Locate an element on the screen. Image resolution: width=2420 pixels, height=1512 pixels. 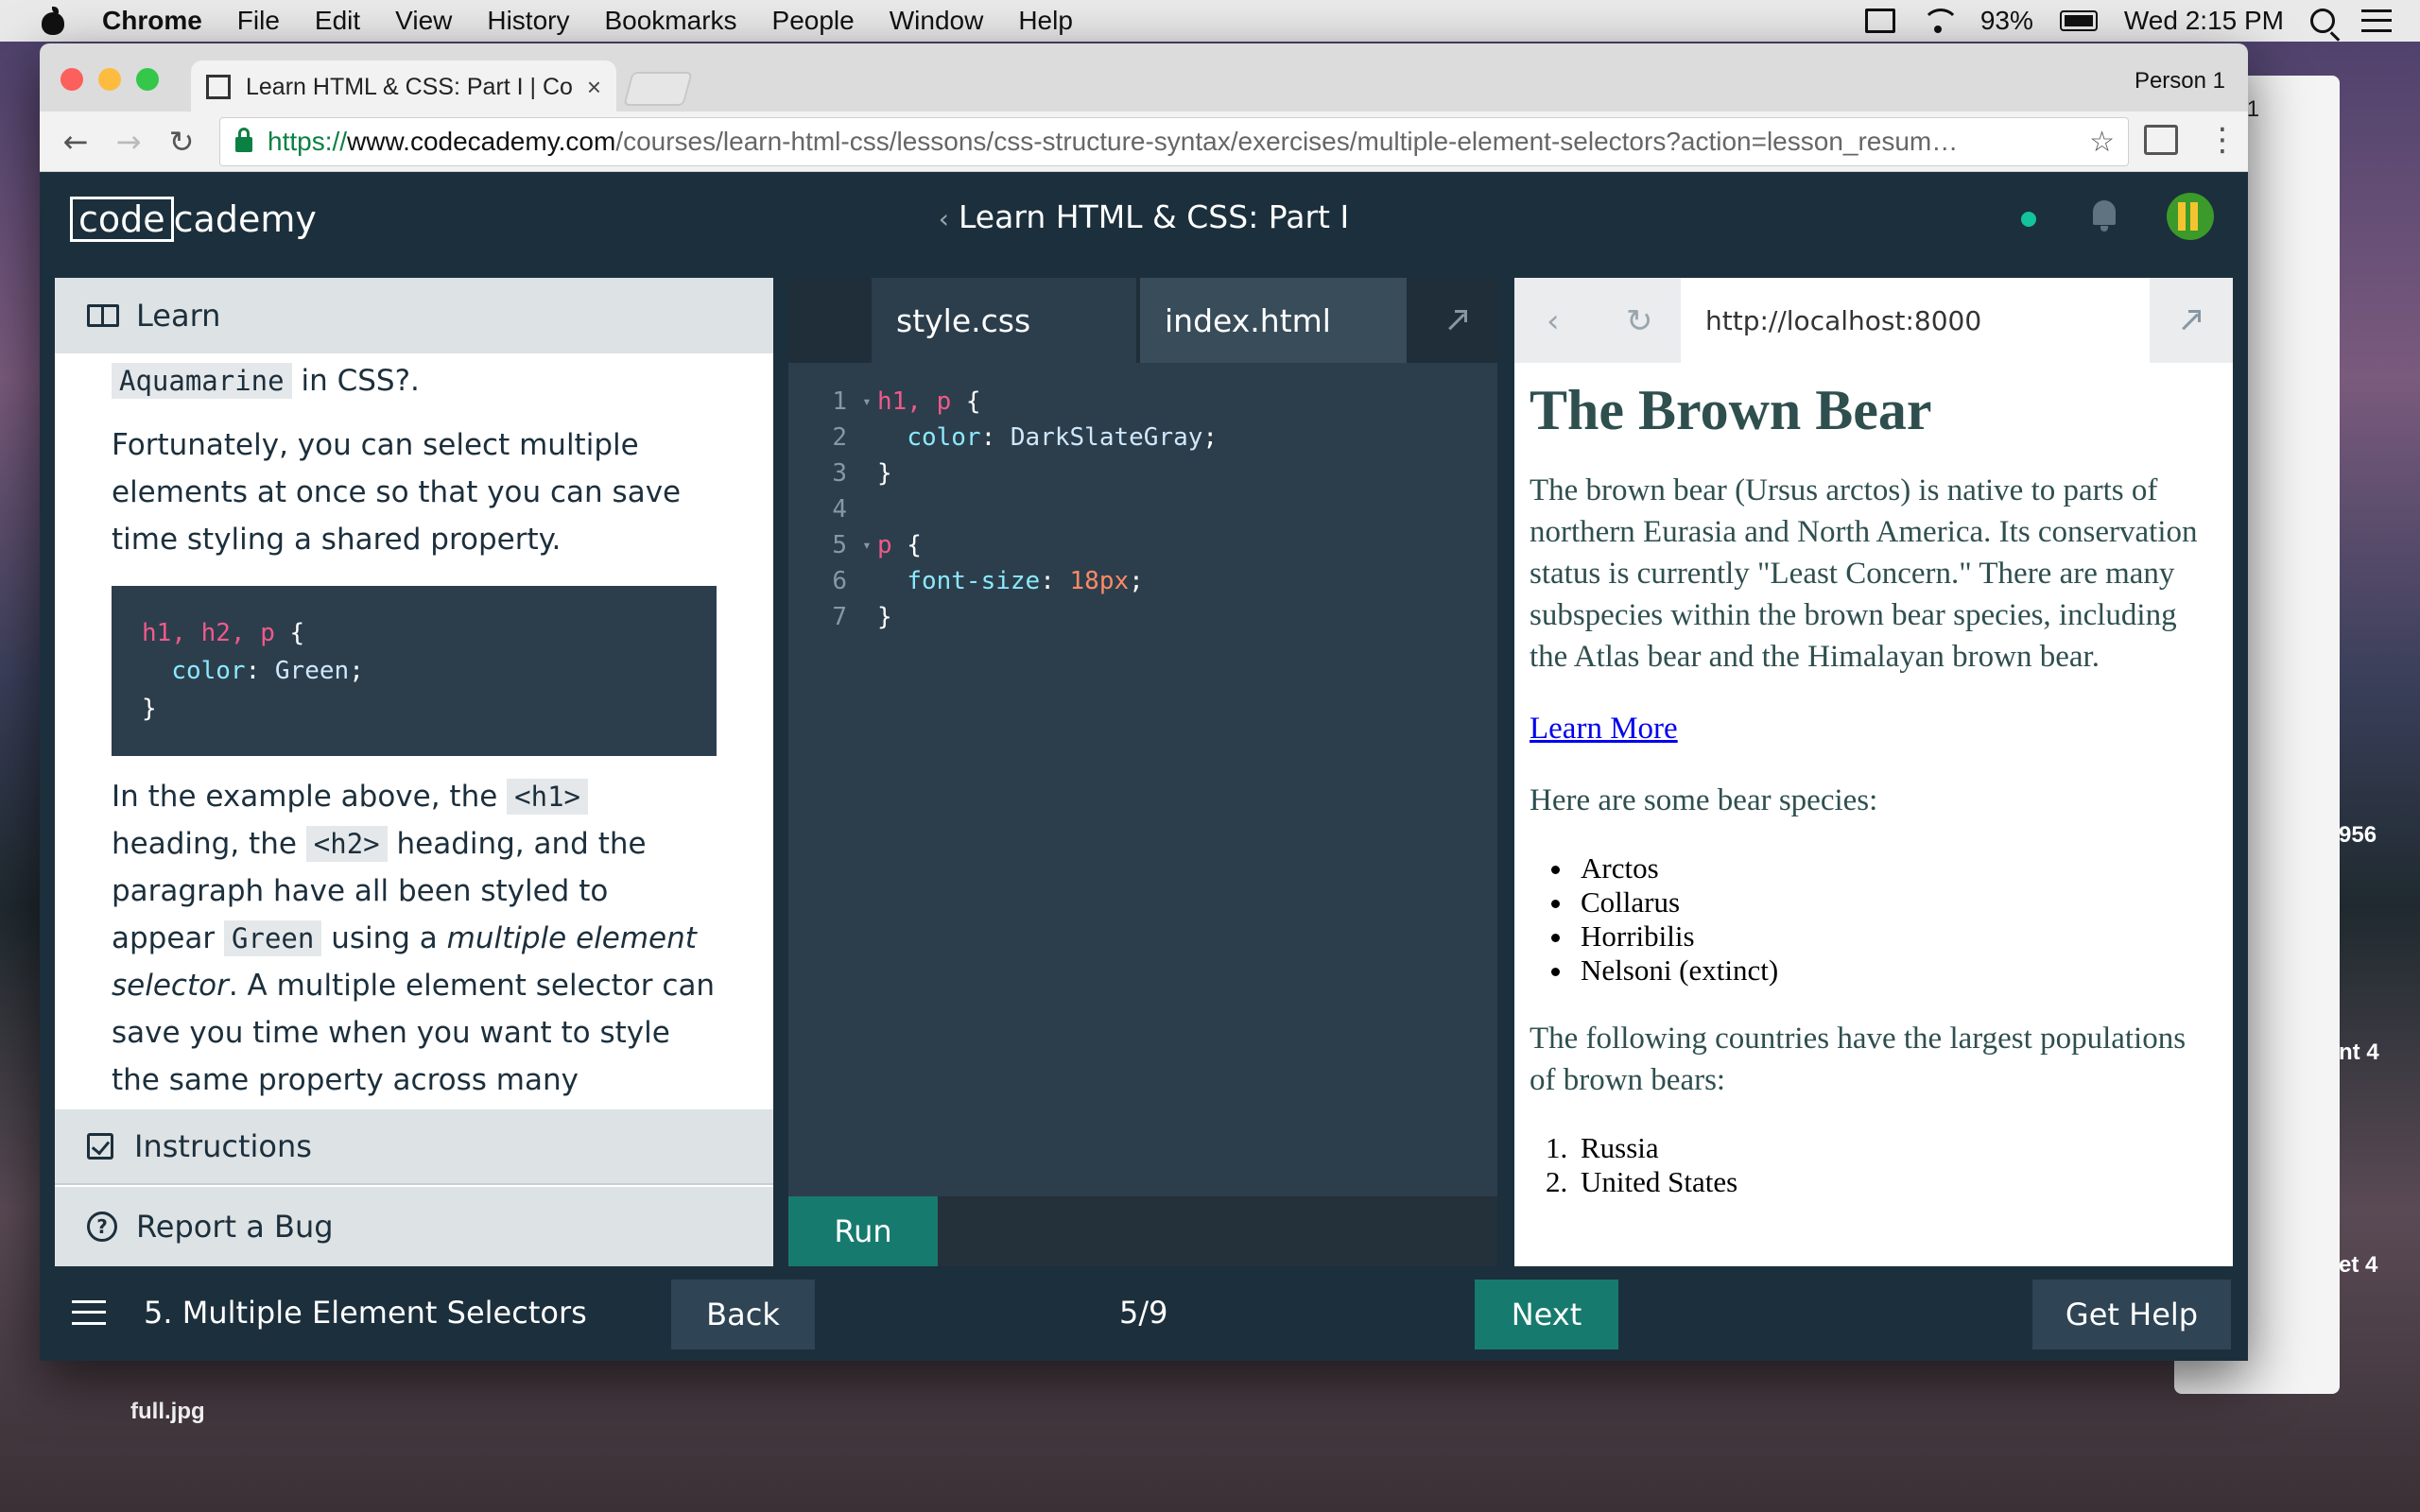
tab-style-css: style.css is located at coordinates (1004, 320).